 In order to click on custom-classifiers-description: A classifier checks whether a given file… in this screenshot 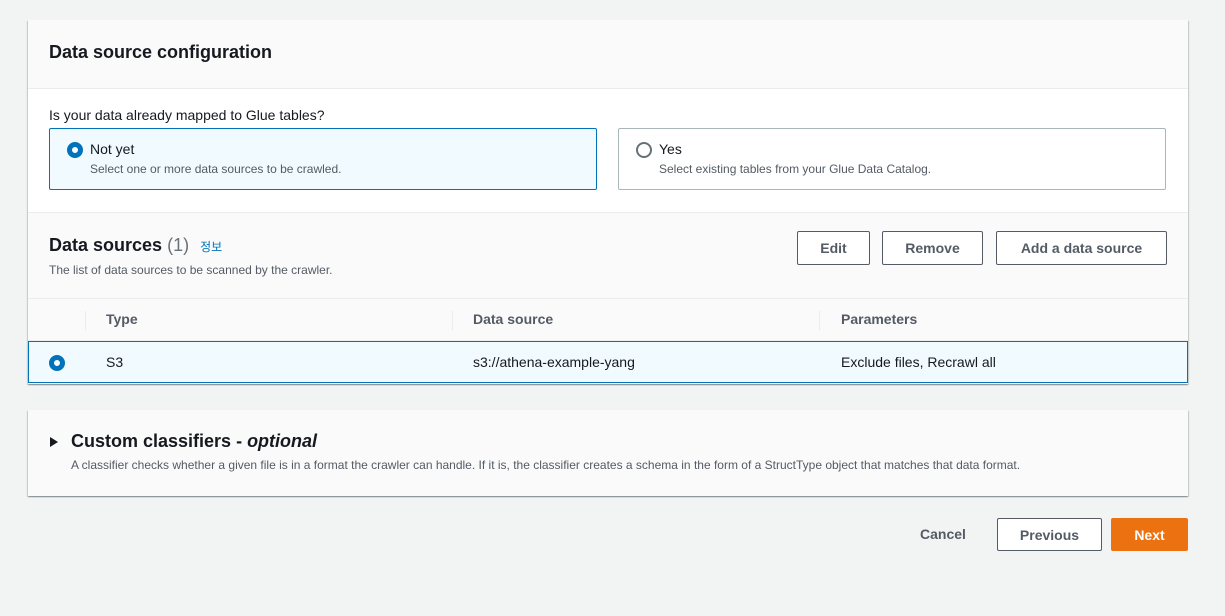, I will do `click(546, 465)`.